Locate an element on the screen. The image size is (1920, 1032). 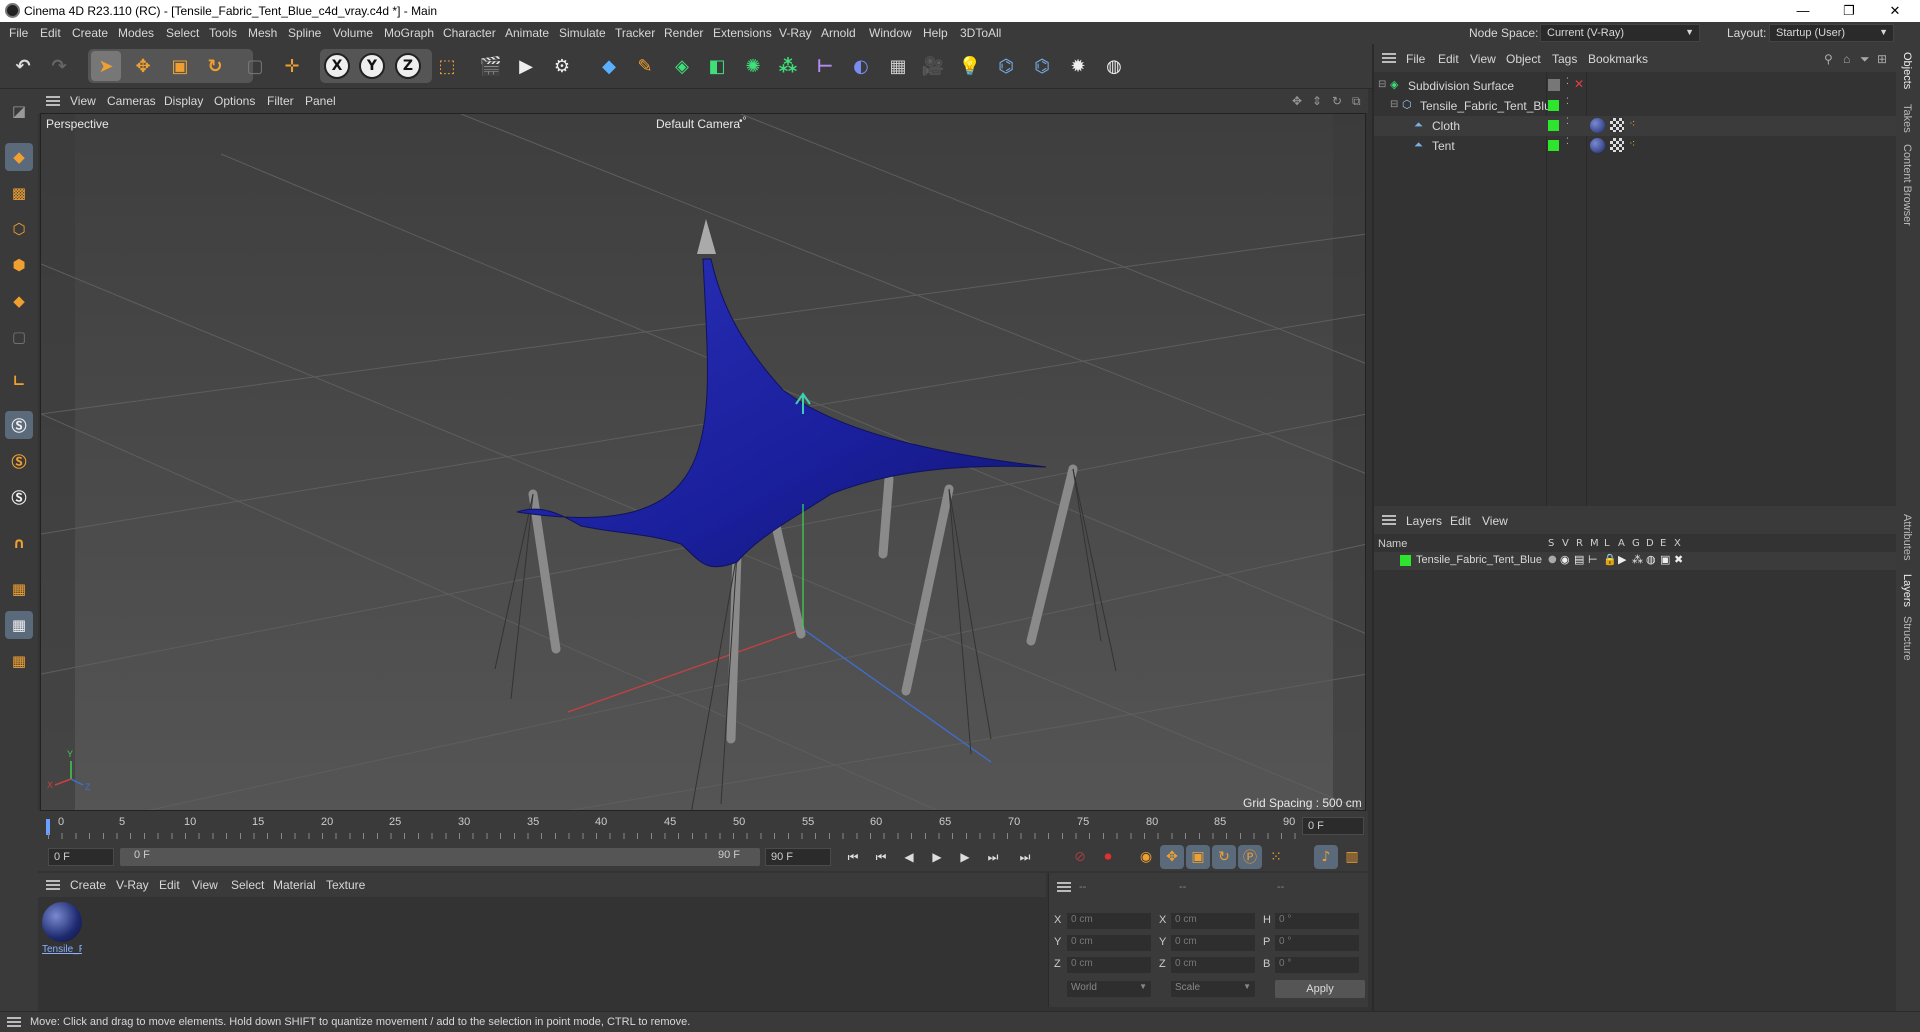
viewport-menu-filter: Filter is located at coordinates (280, 101).